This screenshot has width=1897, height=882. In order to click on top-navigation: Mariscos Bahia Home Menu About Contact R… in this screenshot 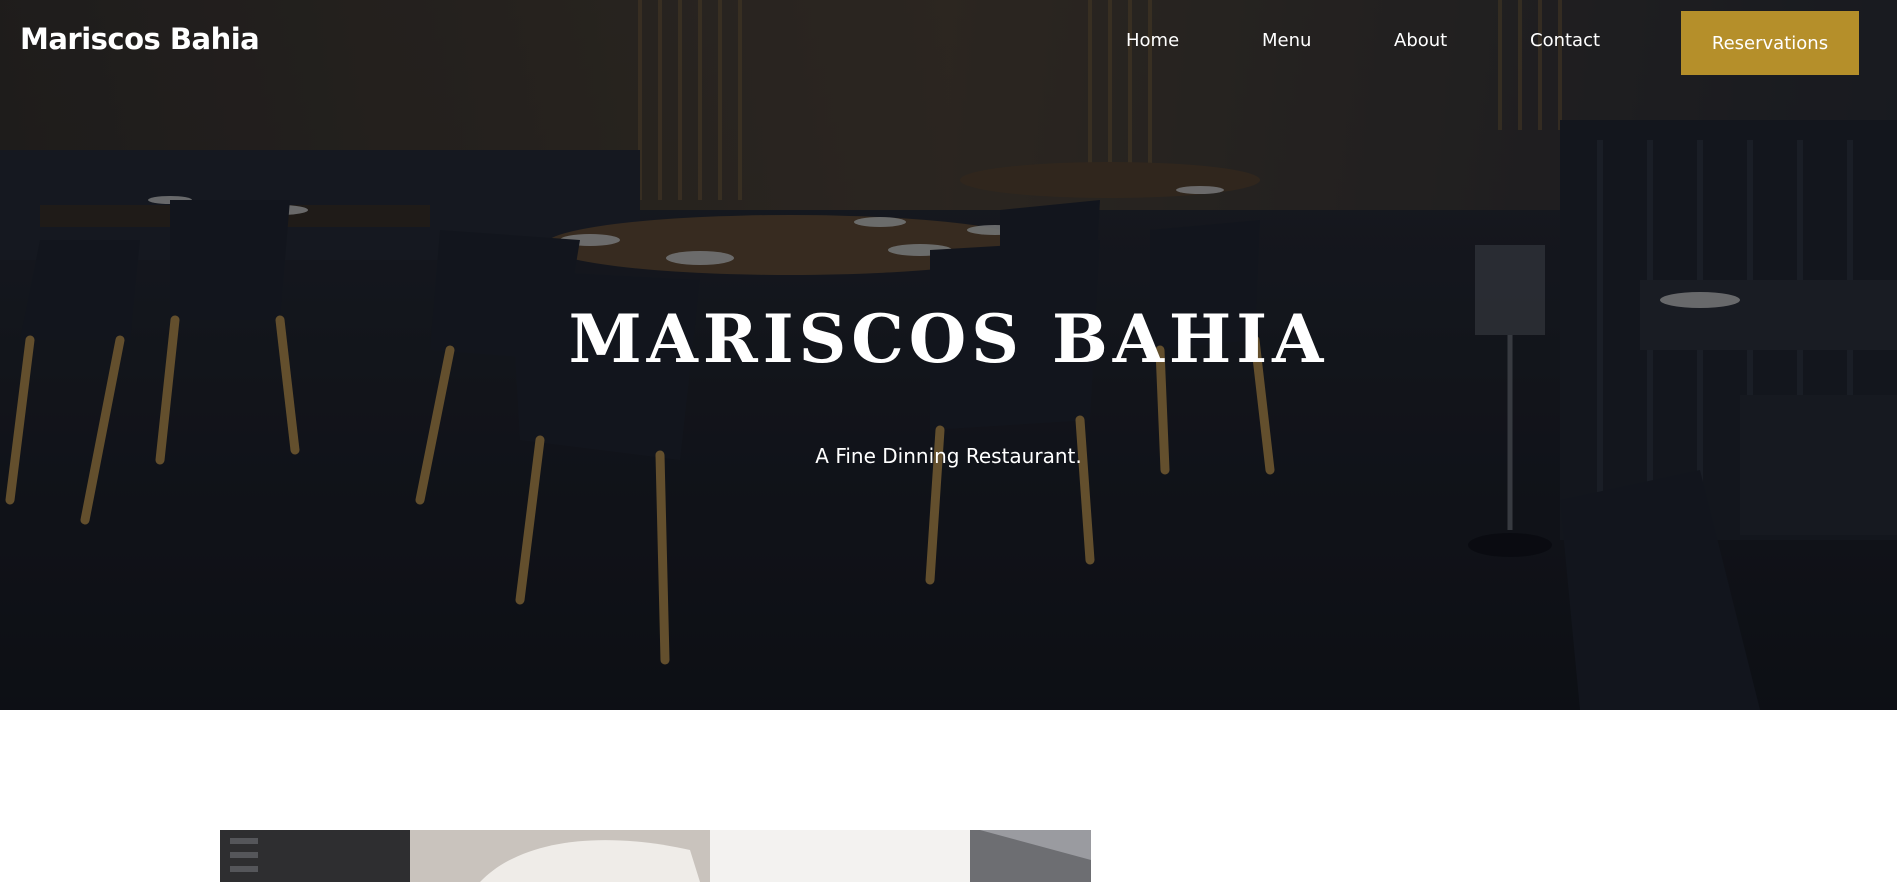, I will do `click(948, 43)`.